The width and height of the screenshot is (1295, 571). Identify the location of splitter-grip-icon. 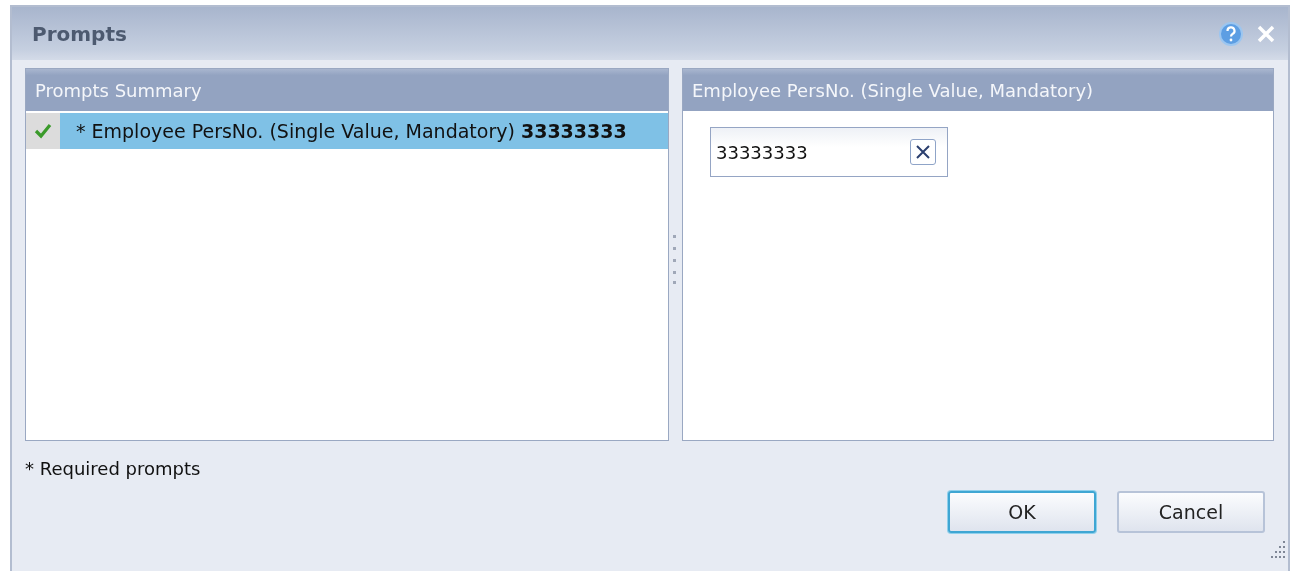
(675, 260).